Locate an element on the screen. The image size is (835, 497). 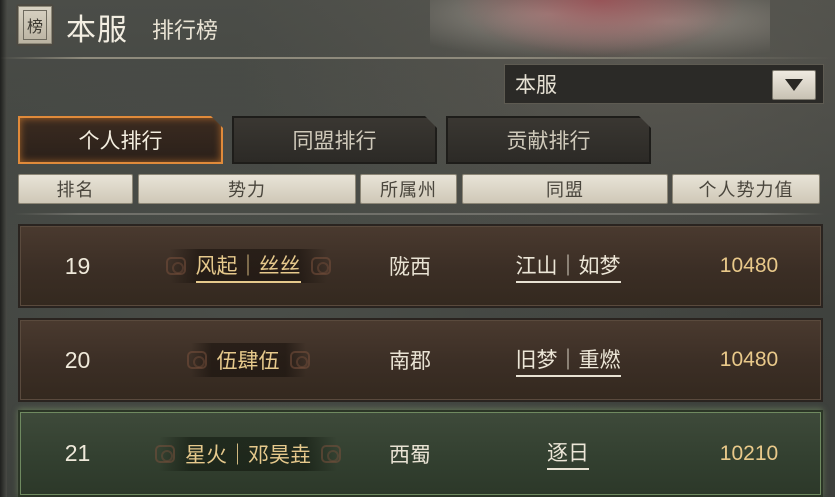
force-nameplate: 星火｜邓昊垚 is located at coordinates (248, 453).